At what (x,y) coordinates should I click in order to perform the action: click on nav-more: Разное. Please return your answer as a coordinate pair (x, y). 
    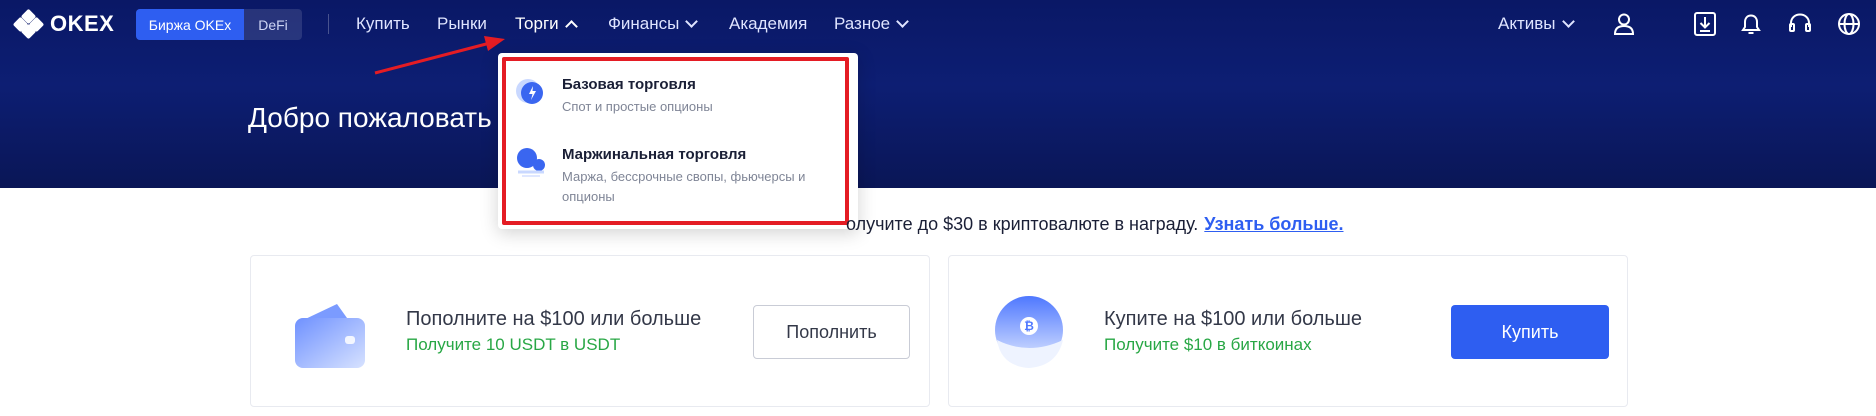
    Looking at the image, I should click on (872, 24).